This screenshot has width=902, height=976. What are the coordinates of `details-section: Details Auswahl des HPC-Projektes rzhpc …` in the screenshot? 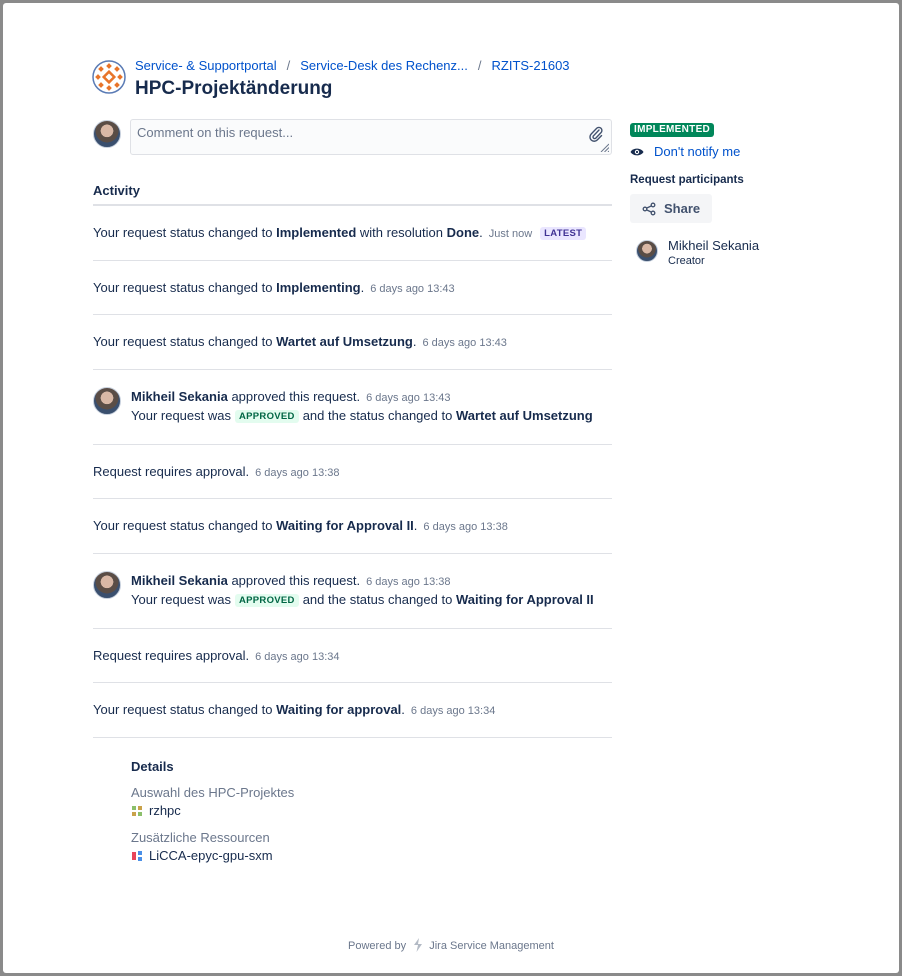 It's located at (331, 817).